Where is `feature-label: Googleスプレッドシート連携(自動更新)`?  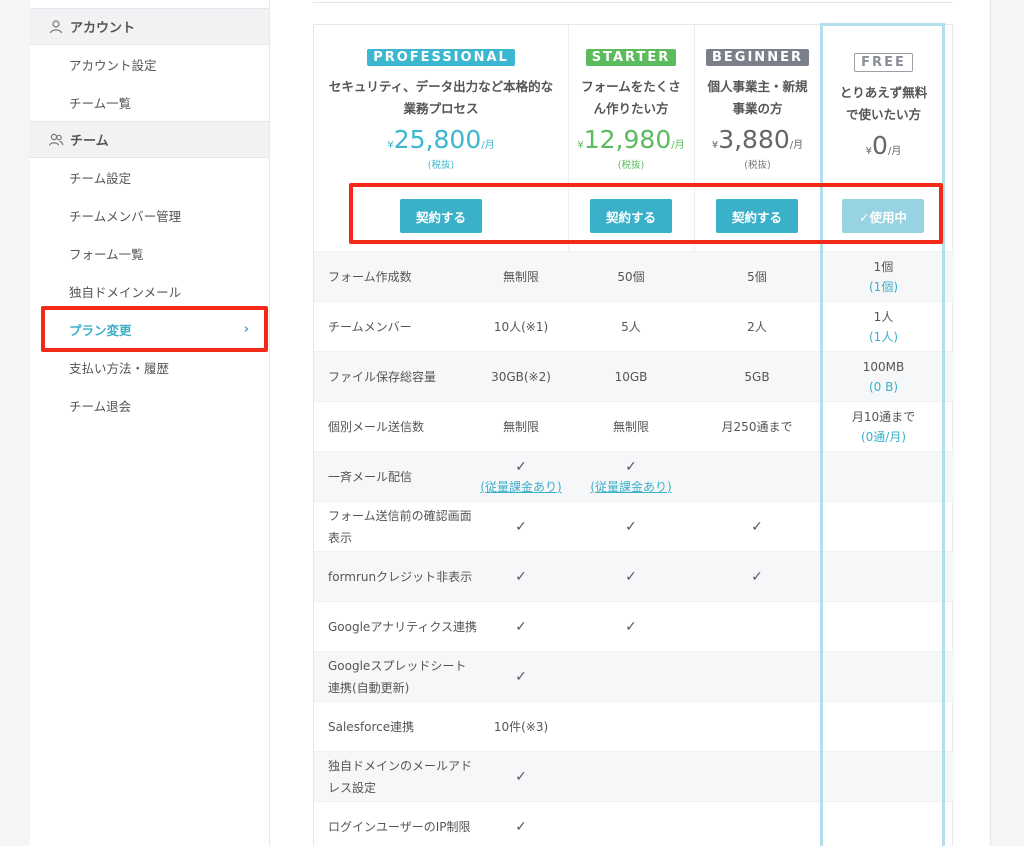 feature-label: Googleスプレッドシート連携(自動更新) is located at coordinates (403, 677).